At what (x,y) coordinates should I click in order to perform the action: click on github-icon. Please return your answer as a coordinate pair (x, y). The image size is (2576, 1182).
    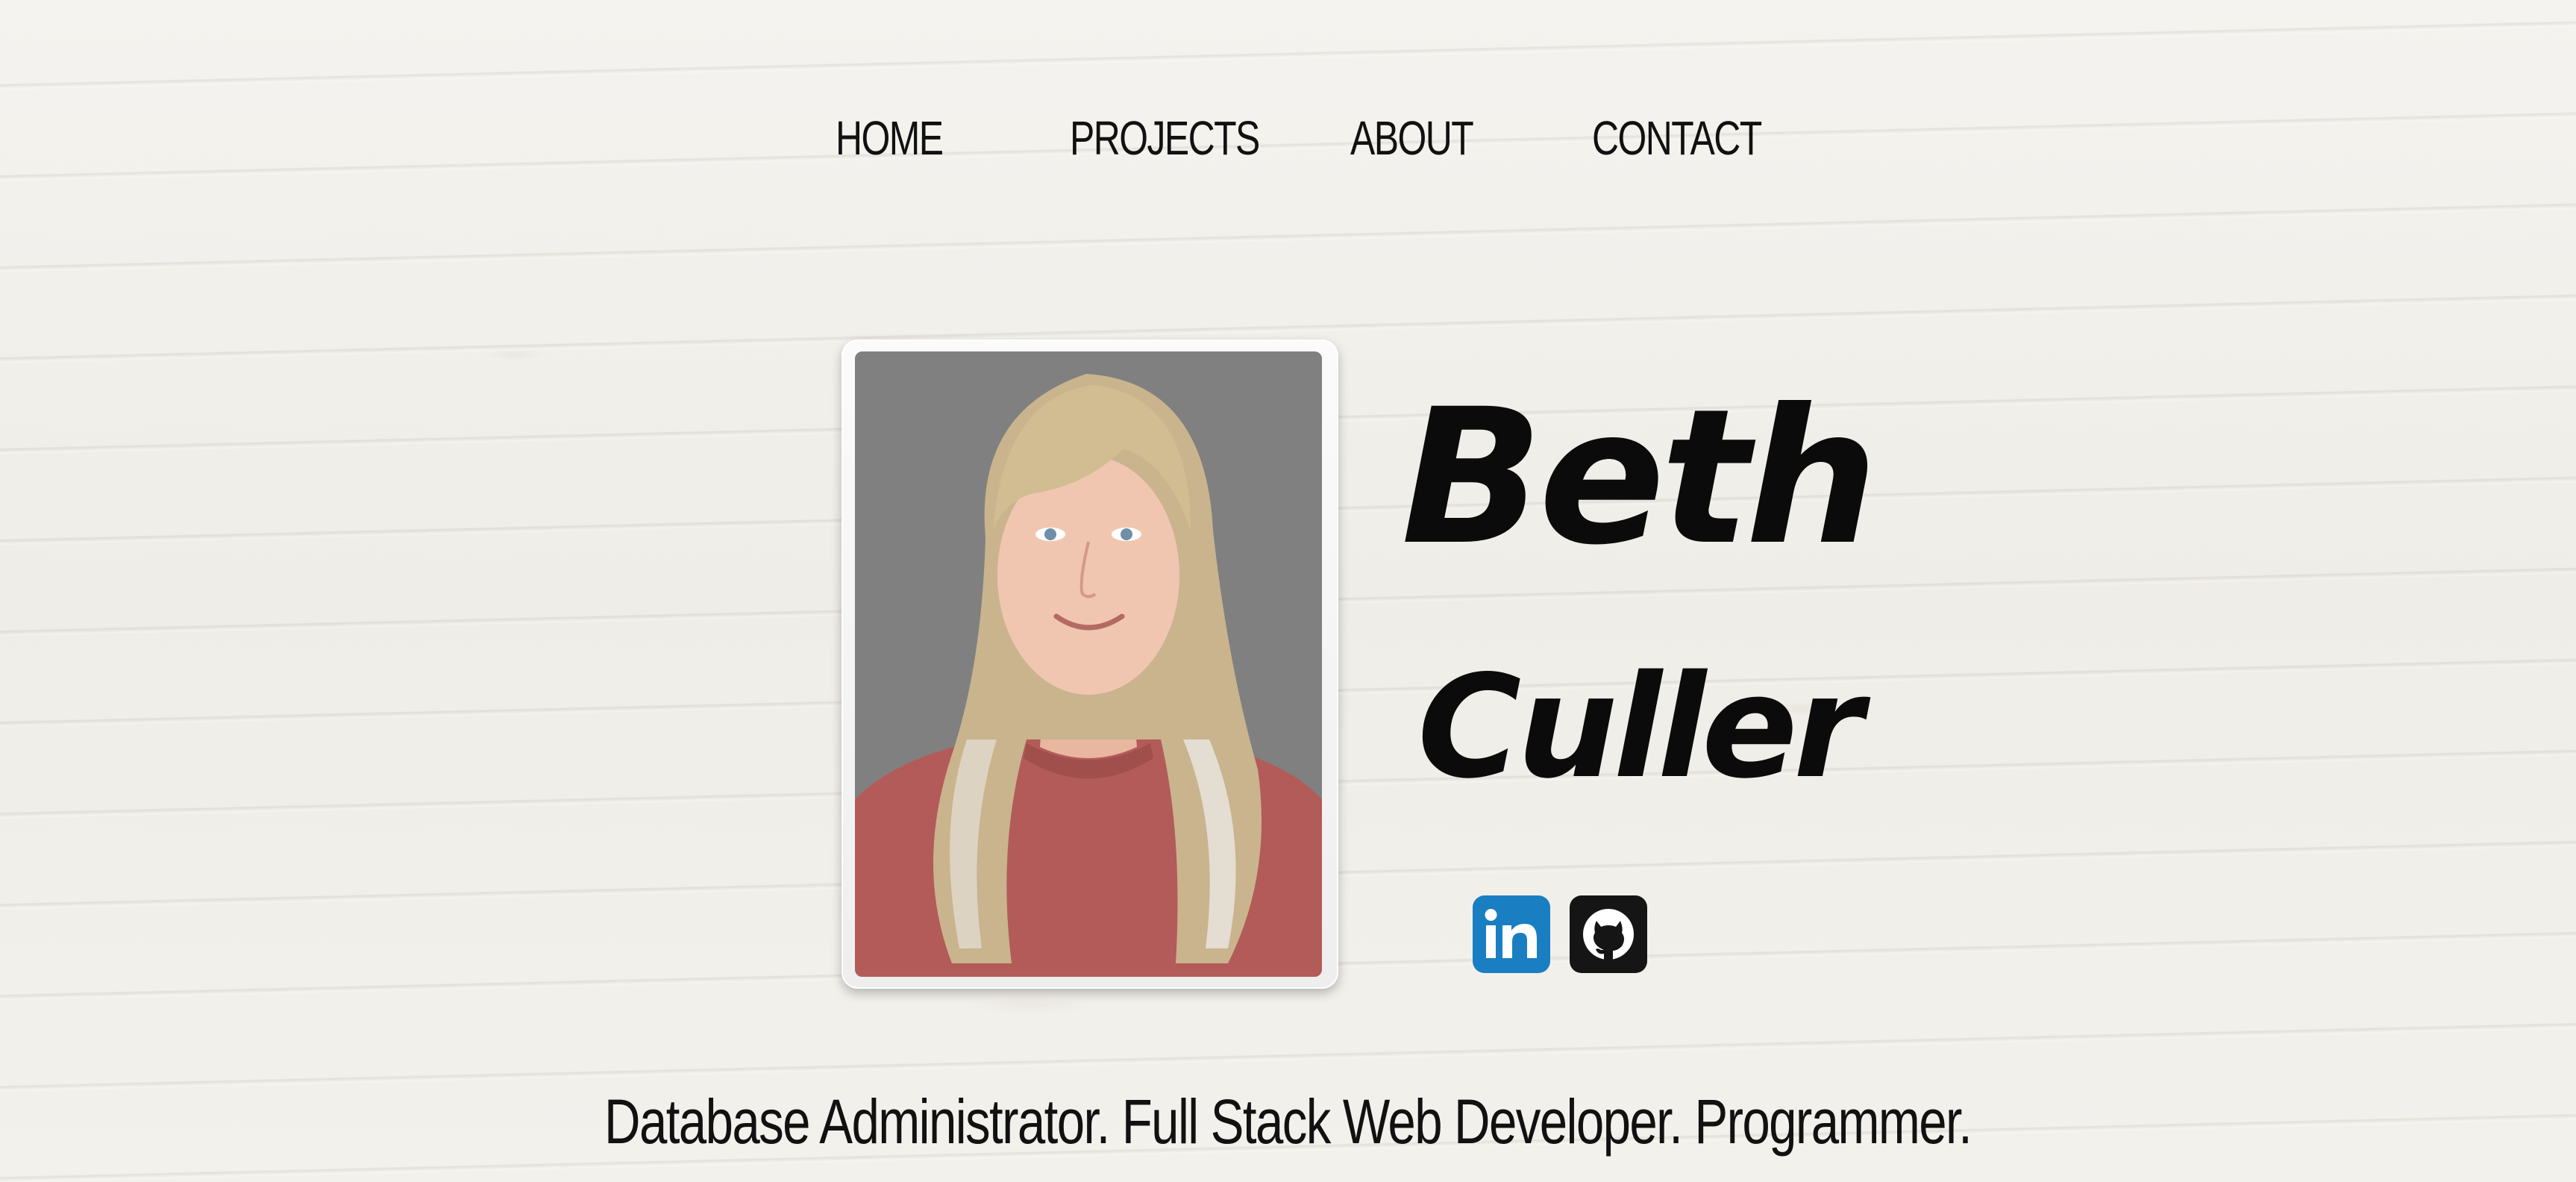
    Looking at the image, I should click on (1608, 934).